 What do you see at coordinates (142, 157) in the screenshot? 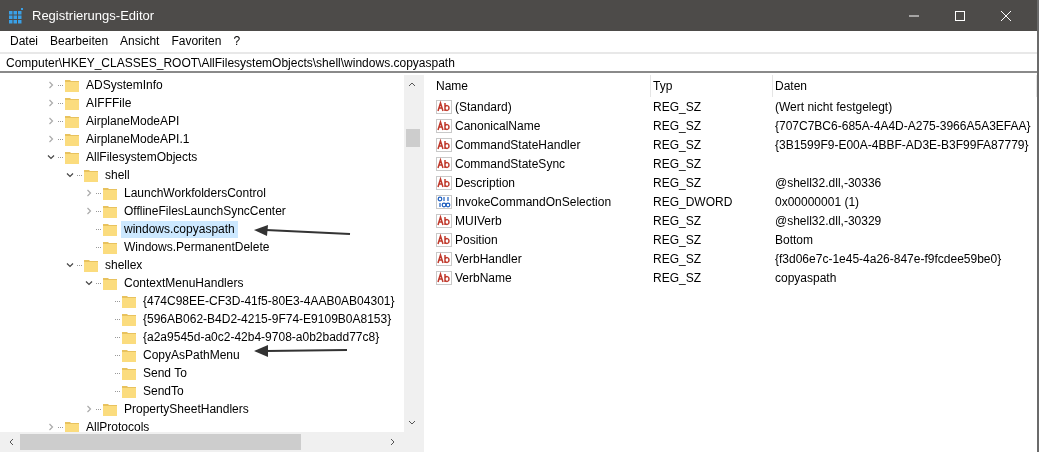
I see `tree-item: AllFilesystemObjects` at bounding box center [142, 157].